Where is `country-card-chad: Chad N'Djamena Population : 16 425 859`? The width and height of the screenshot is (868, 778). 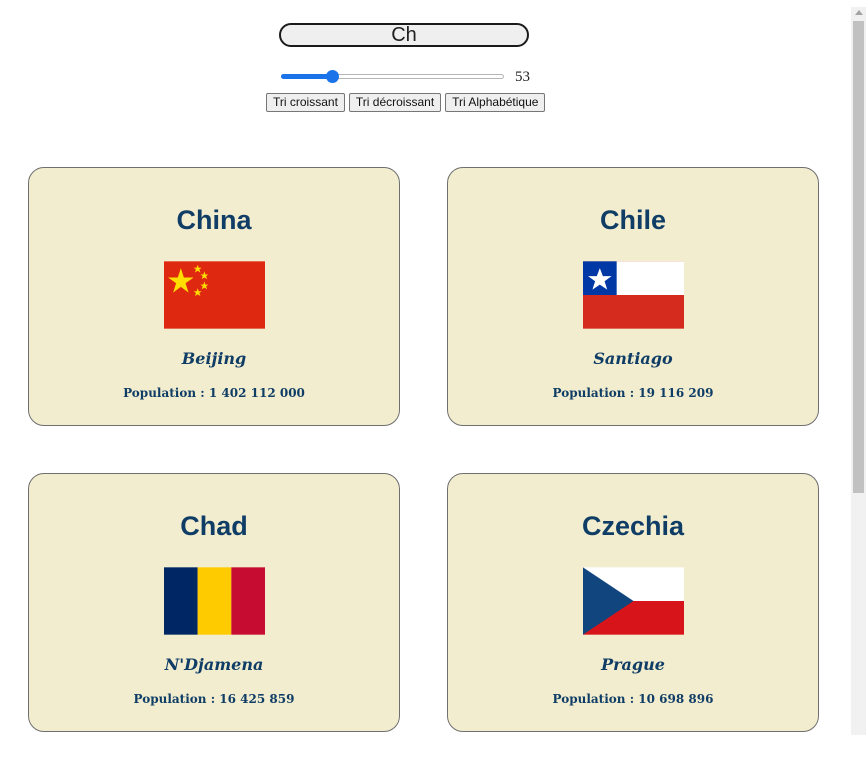
country-card-chad: Chad N'Djamena Population : 16 425 859 is located at coordinates (214, 602).